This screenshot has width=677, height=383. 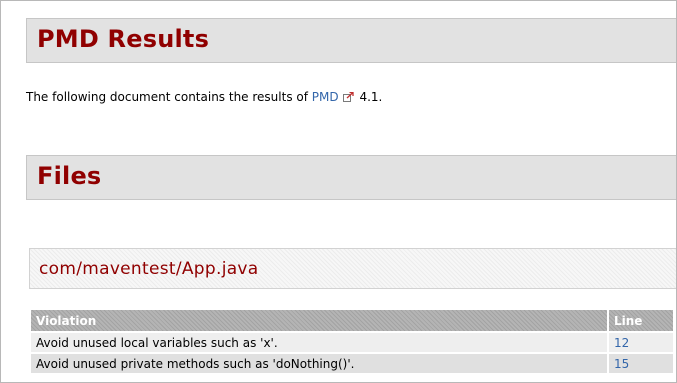 What do you see at coordinates (69, 176) in the screenshot?
I see `files-title: Files` at bounding box center [69, 176].